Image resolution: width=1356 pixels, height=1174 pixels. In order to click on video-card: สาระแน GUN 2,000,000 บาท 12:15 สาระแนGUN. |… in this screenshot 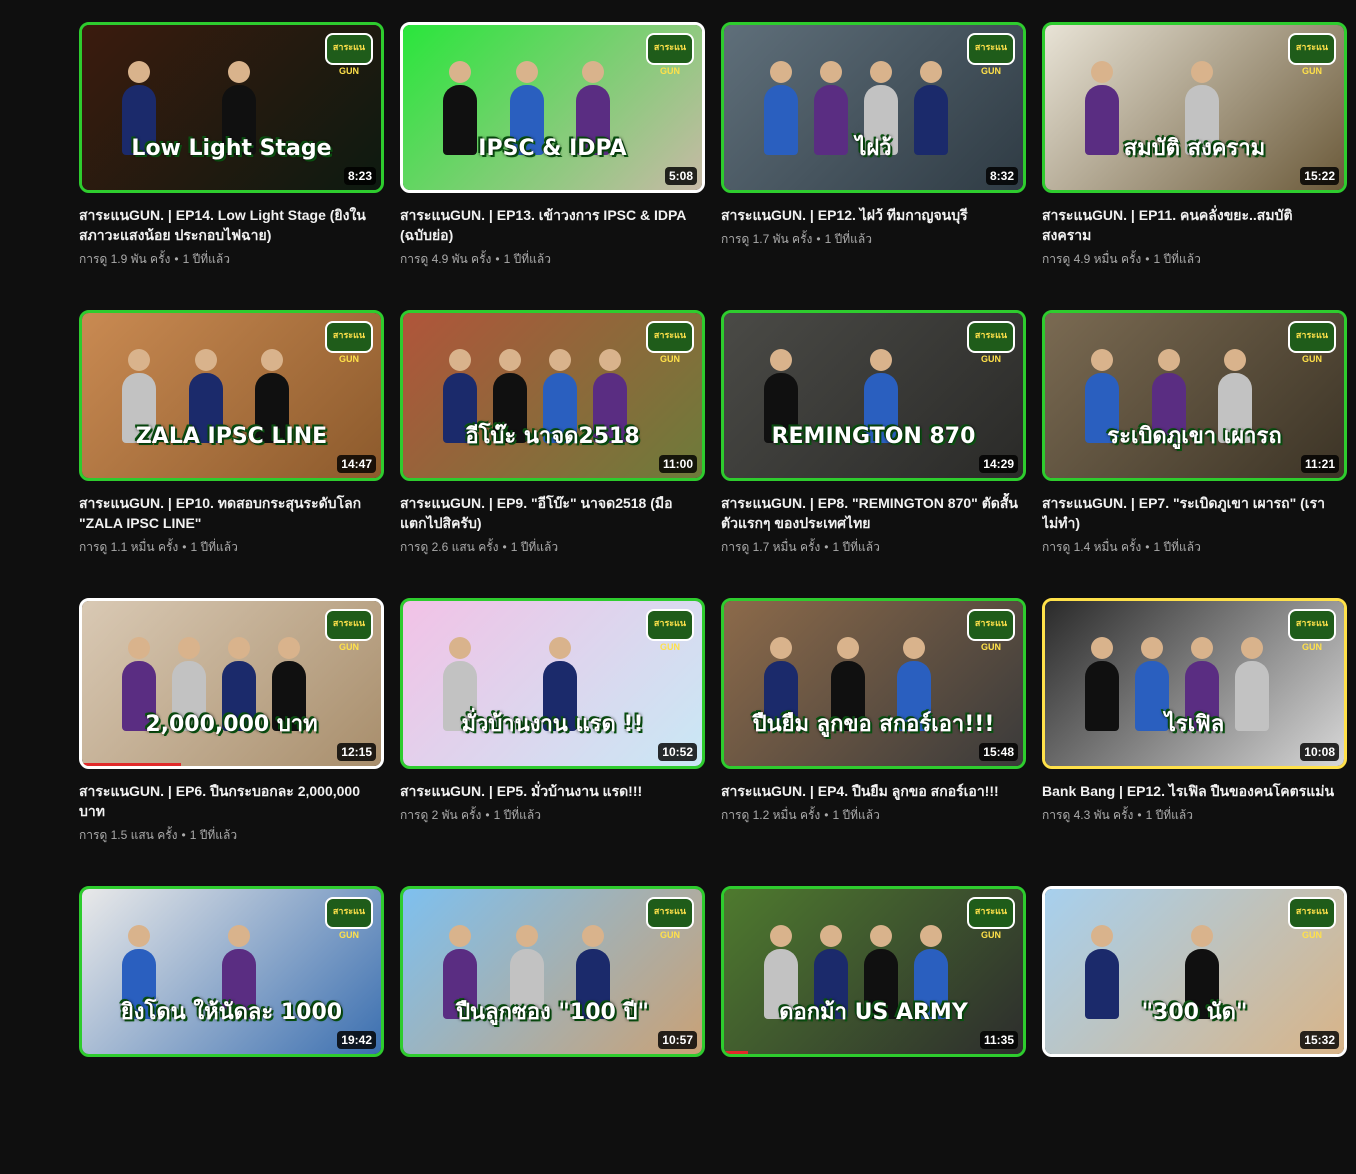, I will do `click(231, 742)`.